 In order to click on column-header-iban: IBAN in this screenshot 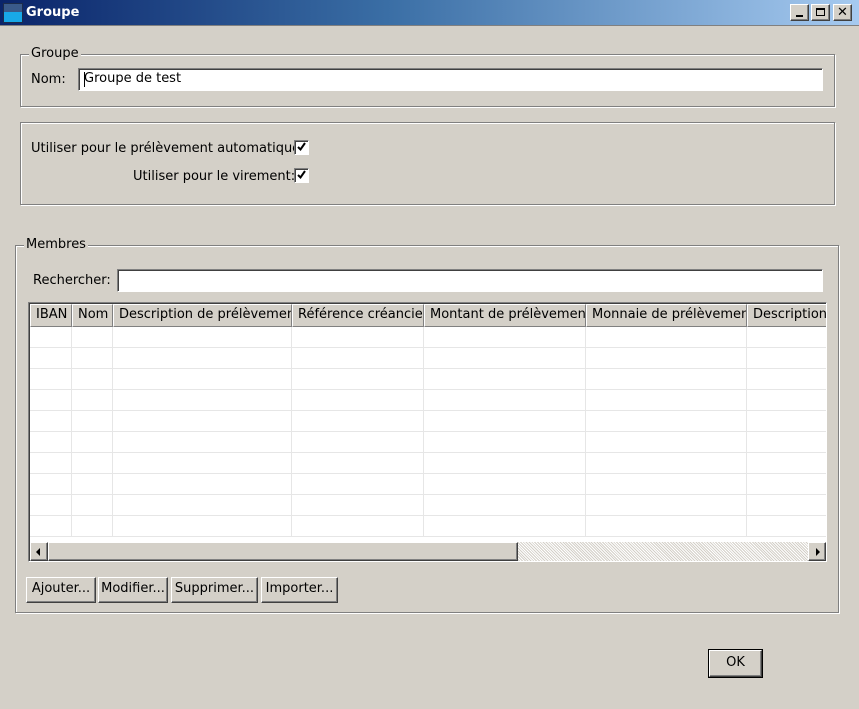, I will do `click(51, 315)`.